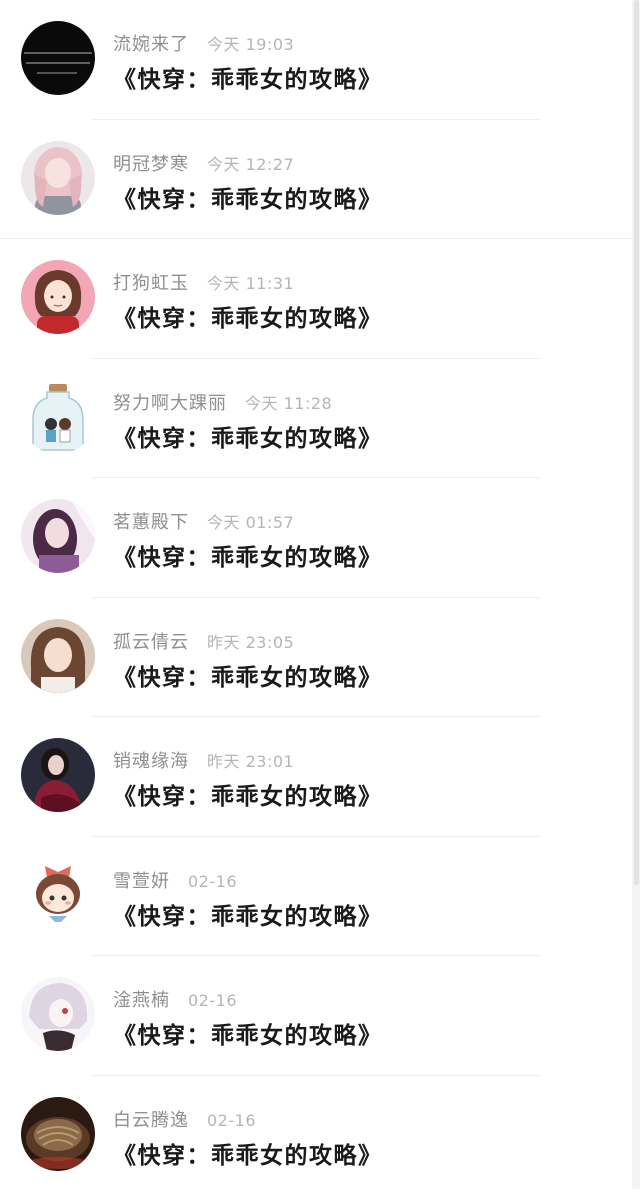 This screenshot has height=1195, width=640. I want to click on comment-row: 雪萱妍 02-16 《快穿：乖乖女的攻略》, so click(316, 897).